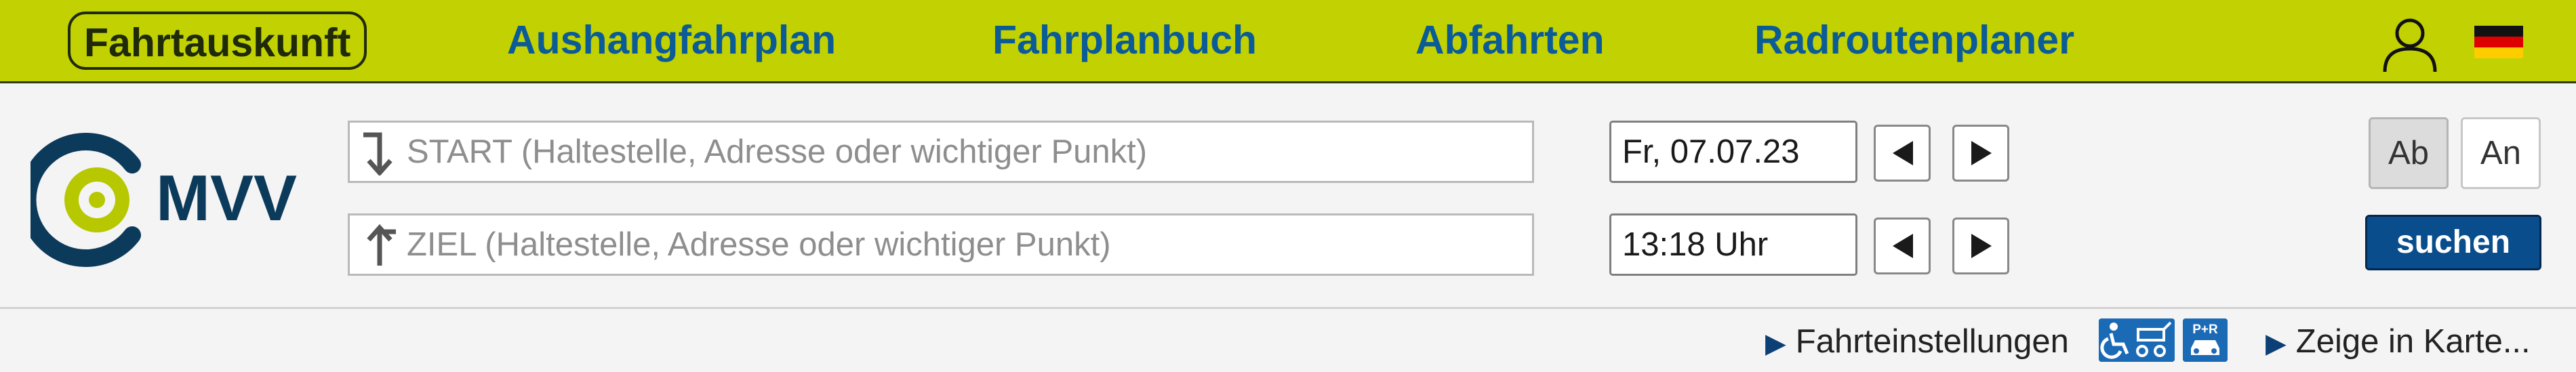 This screenshot has width=2576, height=372. What do you see at coordinates (1914, 40) in the screenshot?
I see `nav-tab-radroutenplaner: Radroutenplaner` at bounding box center [1914, 40].